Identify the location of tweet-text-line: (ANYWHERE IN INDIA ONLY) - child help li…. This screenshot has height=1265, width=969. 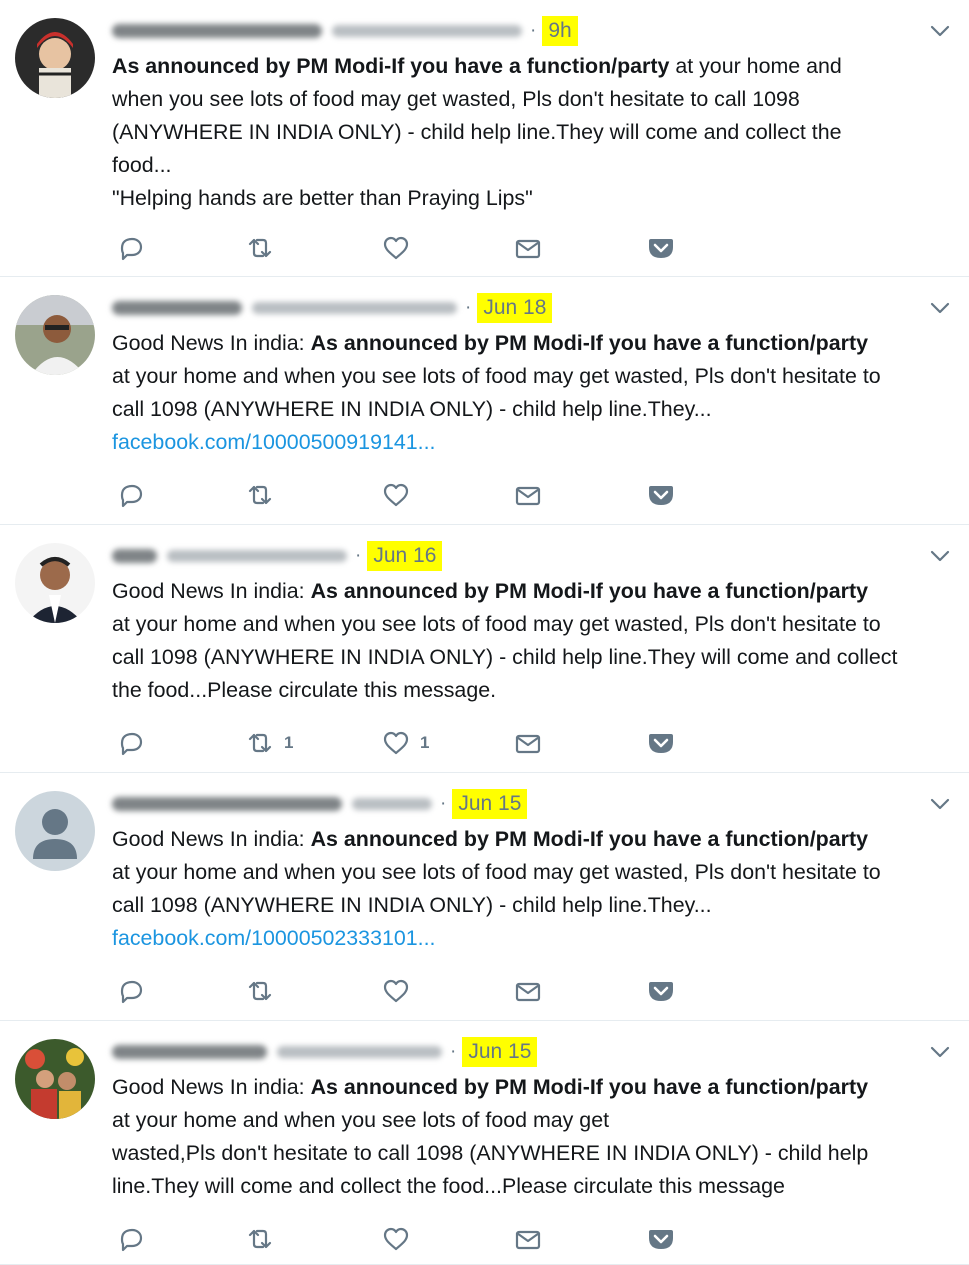
(534, 132).